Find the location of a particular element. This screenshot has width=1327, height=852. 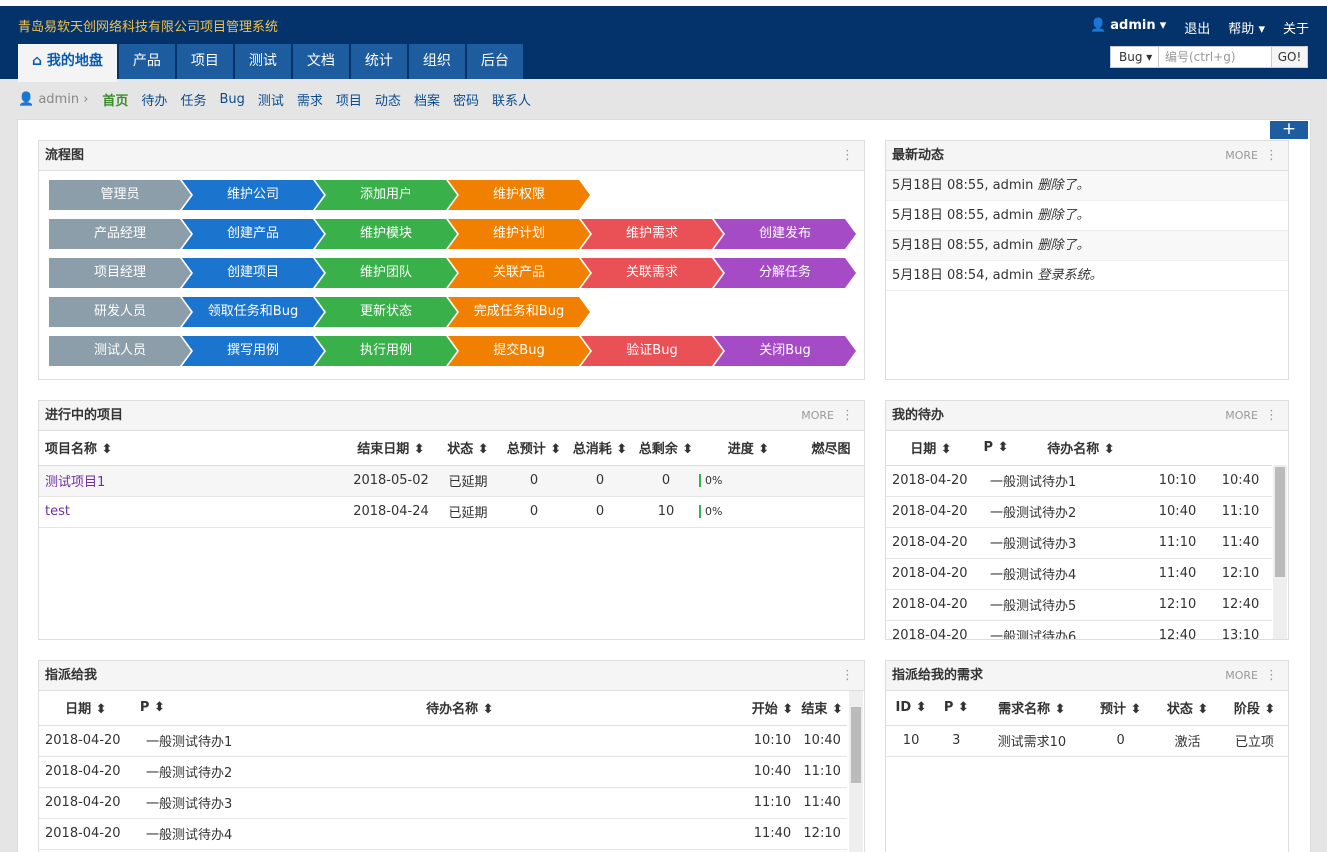

flow-step: 更新状态 is located at coordinates (386, 312).